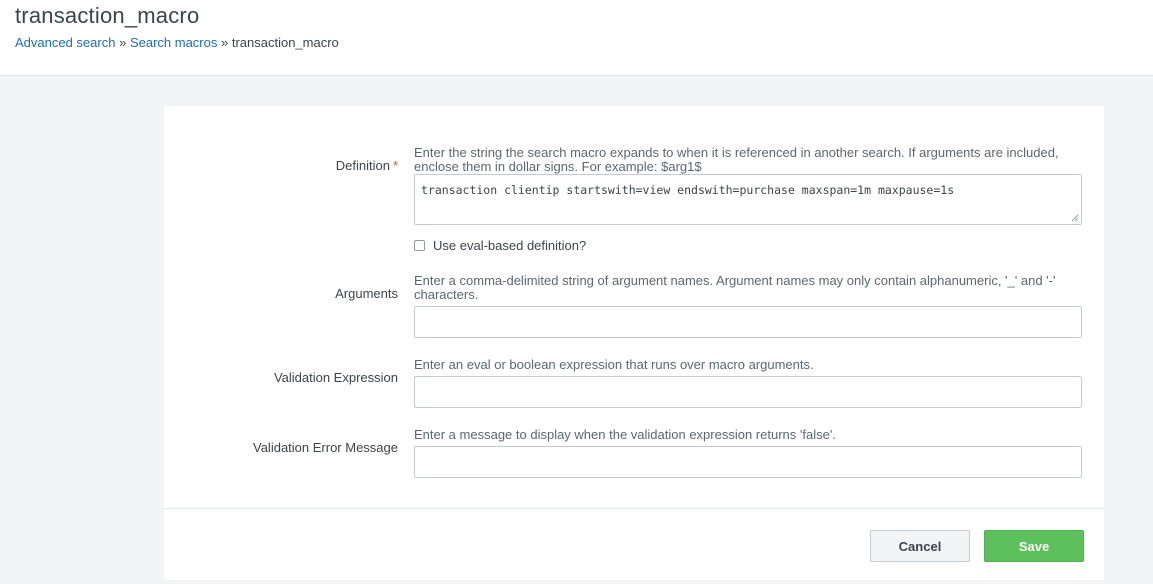  I want to click on breadcrumb-search-macros: Search macros, so click(173, 42).